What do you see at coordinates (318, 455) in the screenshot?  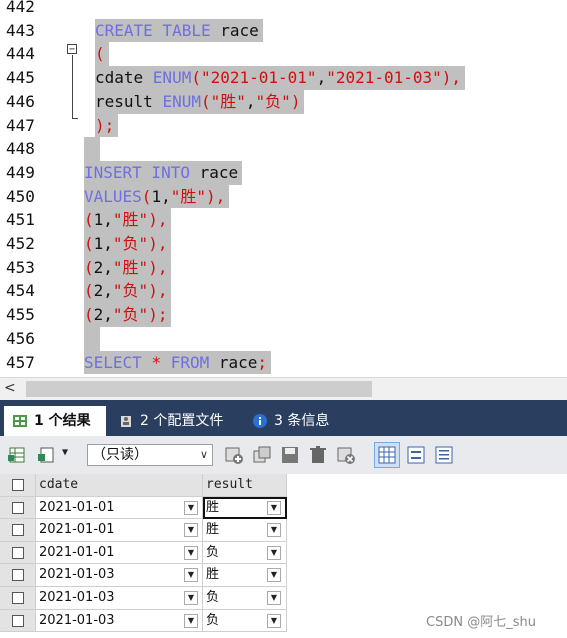 I see `delete-icon` at bounding box center [318, 455].